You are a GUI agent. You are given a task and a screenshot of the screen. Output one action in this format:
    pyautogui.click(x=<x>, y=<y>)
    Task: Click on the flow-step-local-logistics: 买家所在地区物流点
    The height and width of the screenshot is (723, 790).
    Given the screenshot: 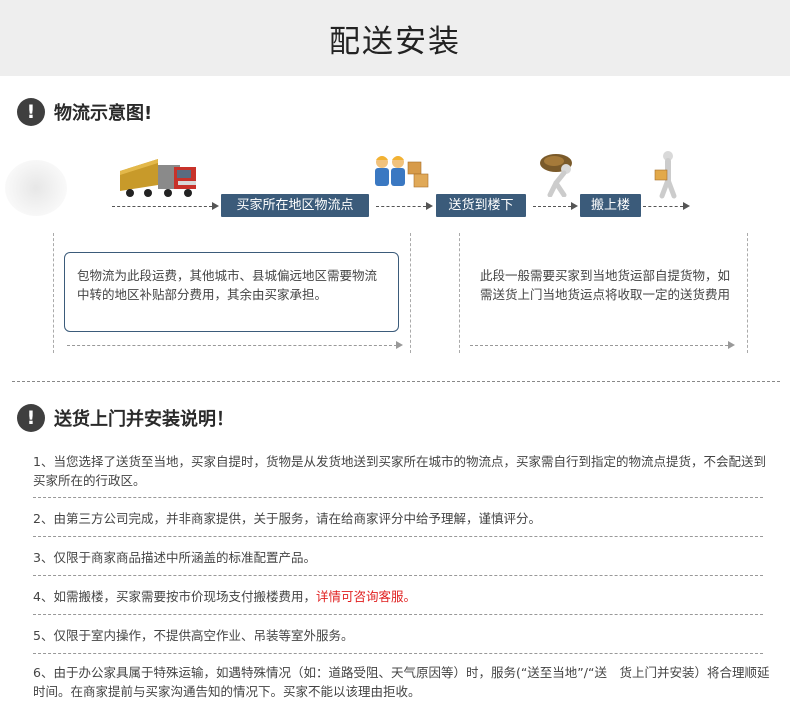 What is the action you would take?
    pyautogui.click(x=295, y=205)
    